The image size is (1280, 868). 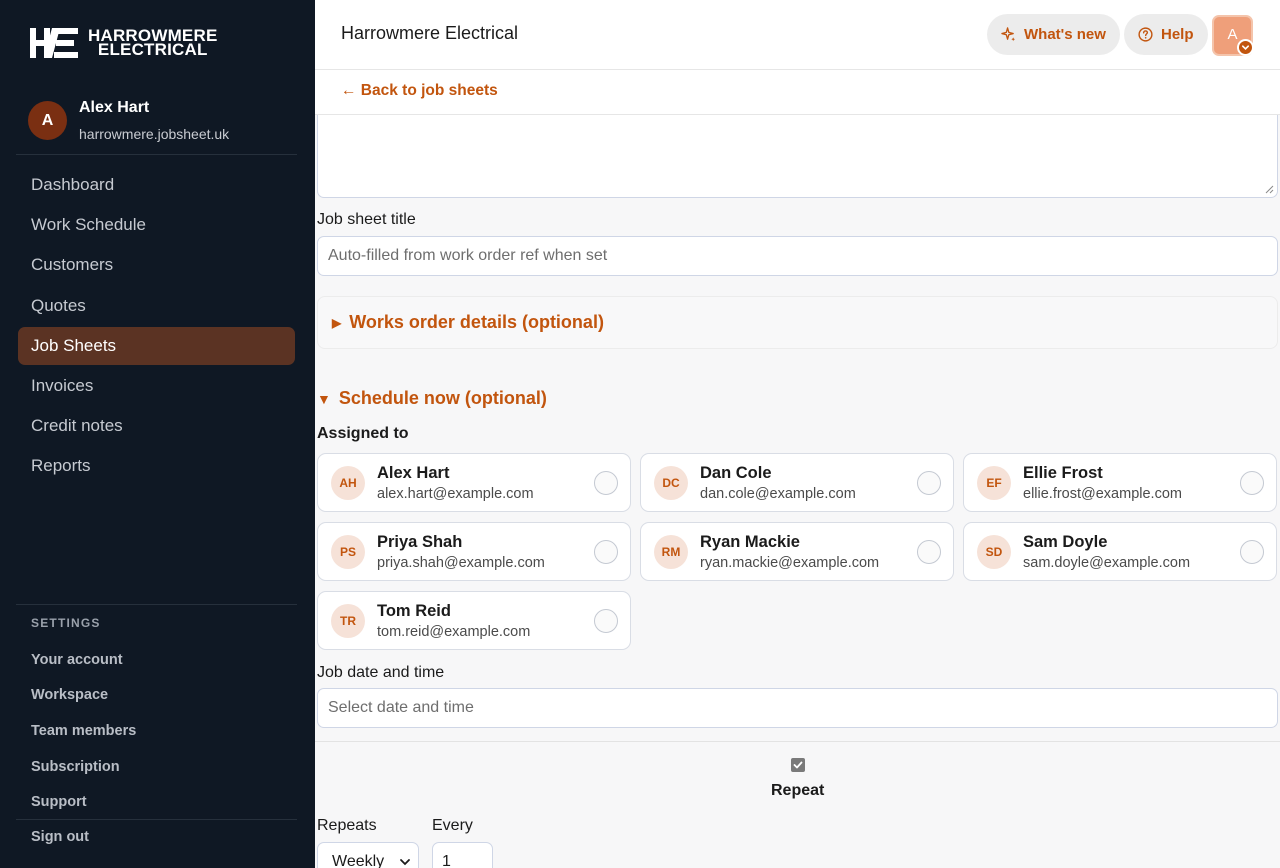 I want to click on assignee-name: Ellie Frost, so click(x=1063, y=473).